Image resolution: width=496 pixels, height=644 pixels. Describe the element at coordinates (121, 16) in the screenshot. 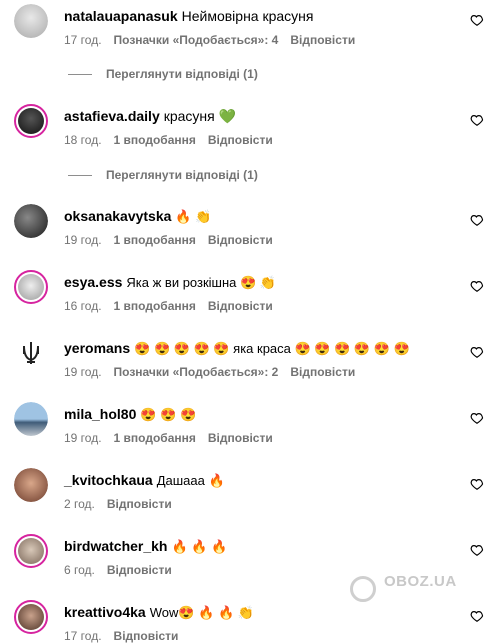

I see `comment-username: natalauapanasuk` at that location.